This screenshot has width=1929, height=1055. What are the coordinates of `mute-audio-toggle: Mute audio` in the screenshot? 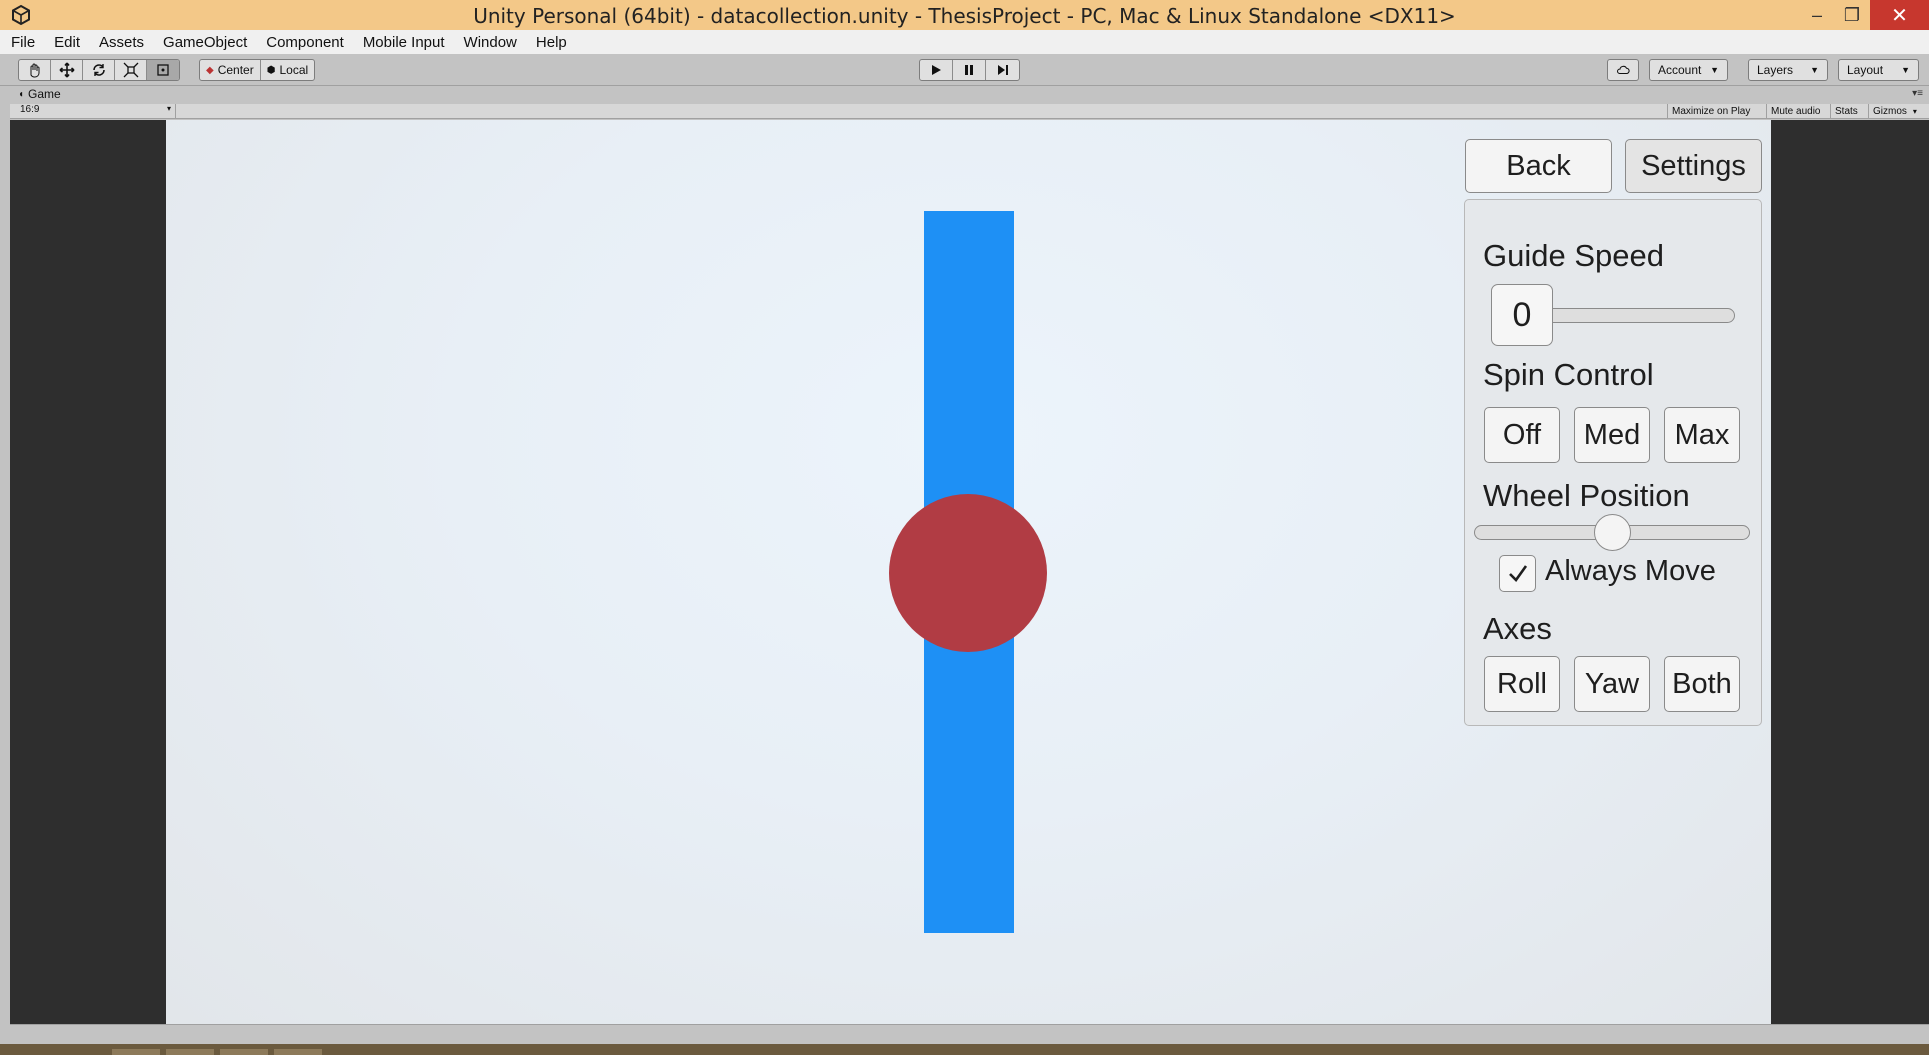 It's located at (1795, 111).